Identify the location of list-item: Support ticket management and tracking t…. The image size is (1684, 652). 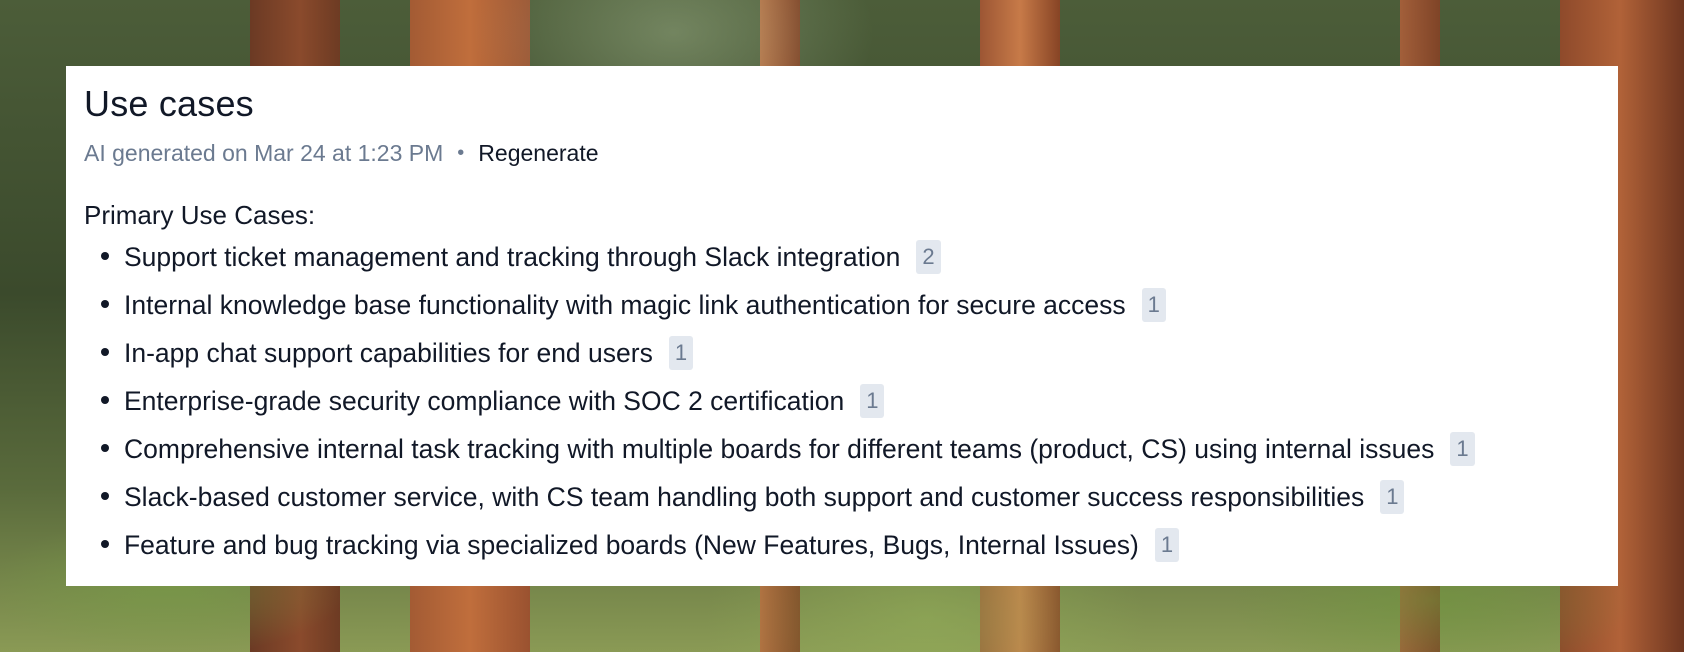
(862, 262).